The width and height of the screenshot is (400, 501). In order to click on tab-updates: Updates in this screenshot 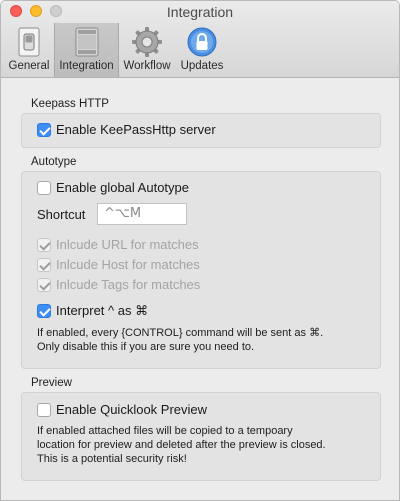, I will do `click(202, 50)`.